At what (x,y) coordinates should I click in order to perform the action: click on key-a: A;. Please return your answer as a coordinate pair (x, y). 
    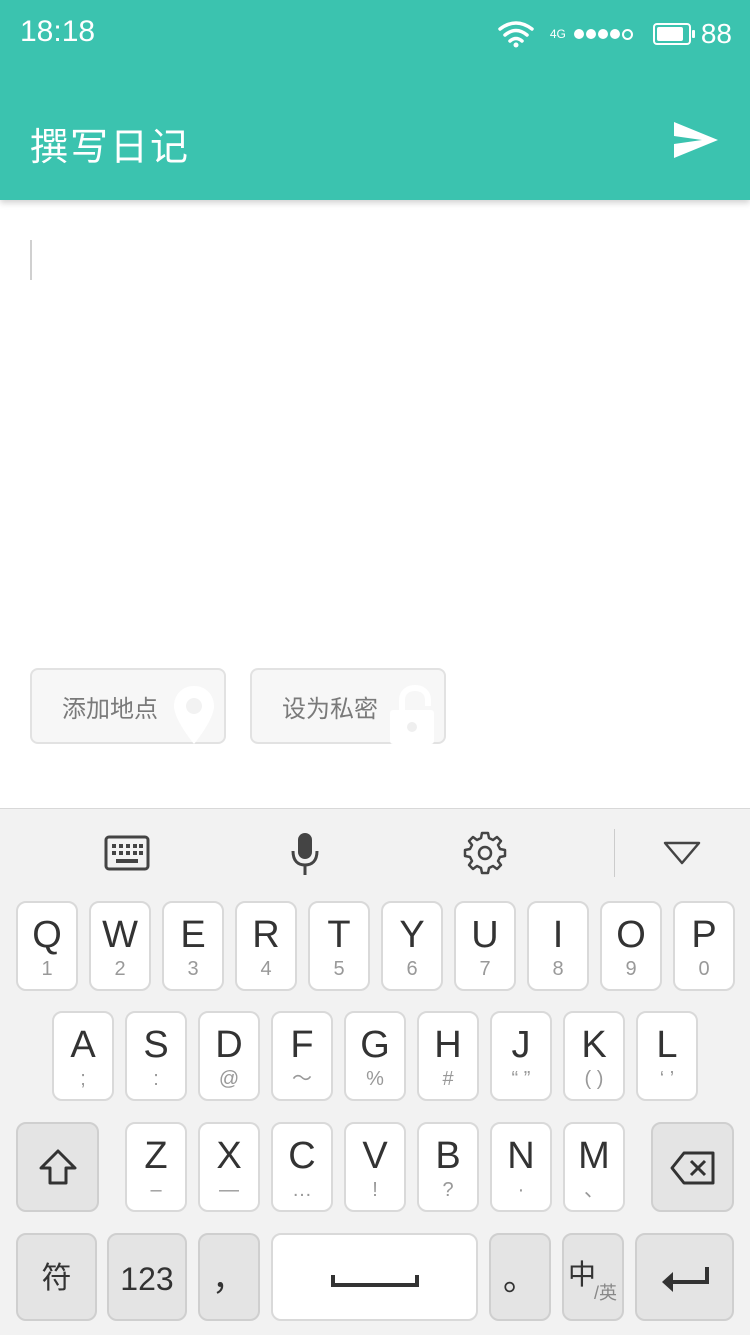
    Looking at the image, I should click on (83, 1056).